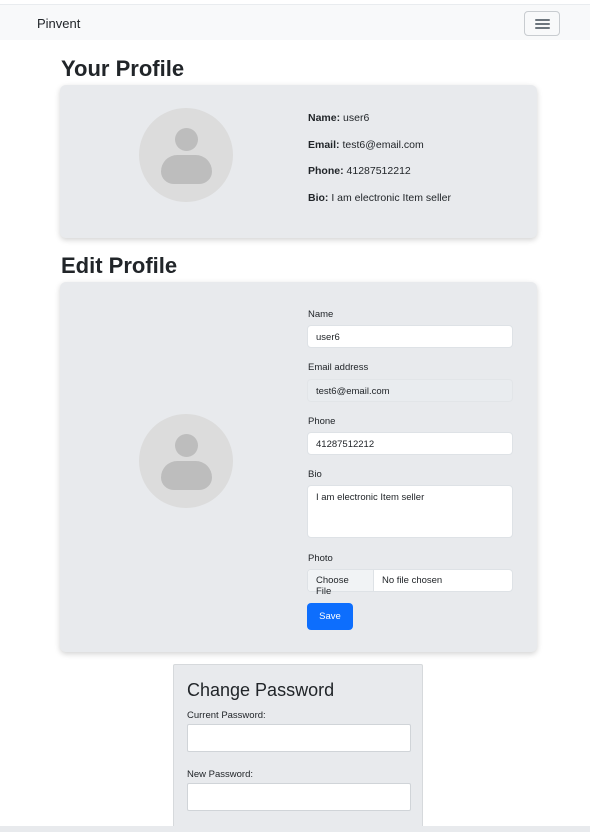 The height and width of the screenshot is (832, 590). What do you see at coordinates (326, 171) in the screenshot?
I see `profile-phone-label: Phone:` at bounding box center [326, 171].